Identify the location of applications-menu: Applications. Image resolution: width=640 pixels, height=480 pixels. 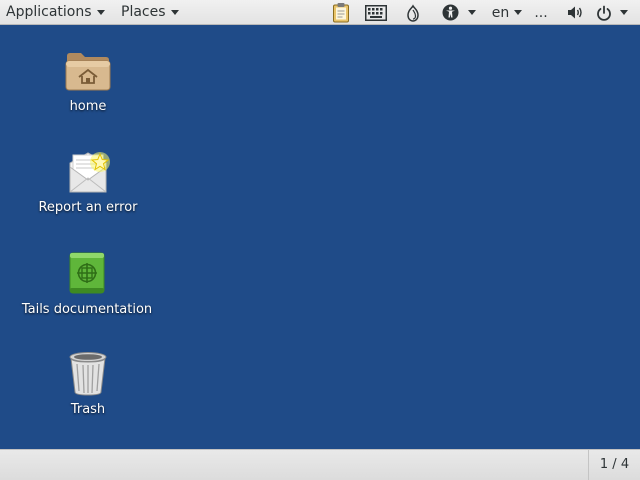
(55, 12).